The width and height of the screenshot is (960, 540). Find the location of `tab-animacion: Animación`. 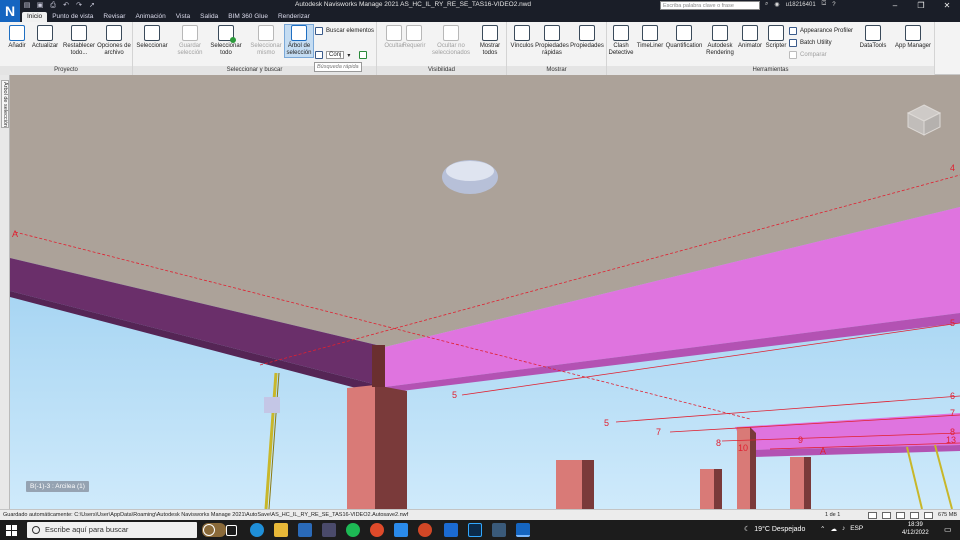

tab-animacion: Animación is located at coordinates (150, 17).